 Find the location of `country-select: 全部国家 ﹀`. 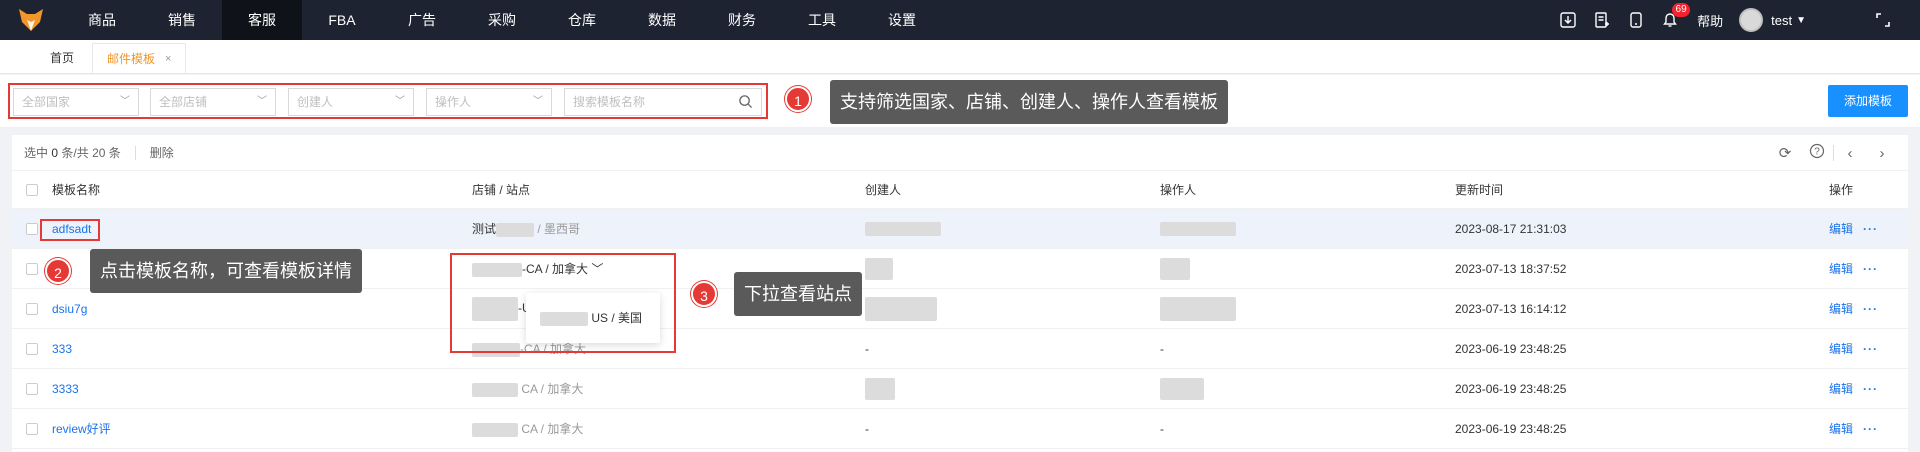

country-select: 全部国家 ﹀ is located at coordinates (76, 102).